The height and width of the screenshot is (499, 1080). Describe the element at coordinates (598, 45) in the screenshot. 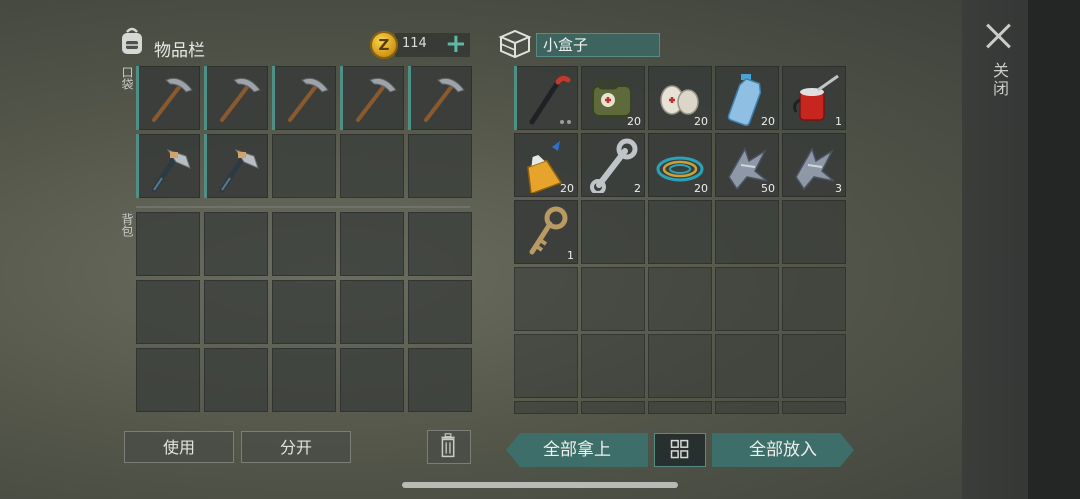

I see `container-name: 小盒子` at that location.